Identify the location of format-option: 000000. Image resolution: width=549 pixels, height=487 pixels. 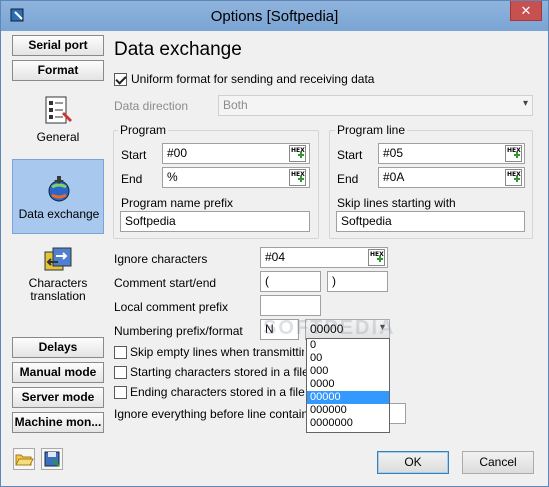
(348, 410).